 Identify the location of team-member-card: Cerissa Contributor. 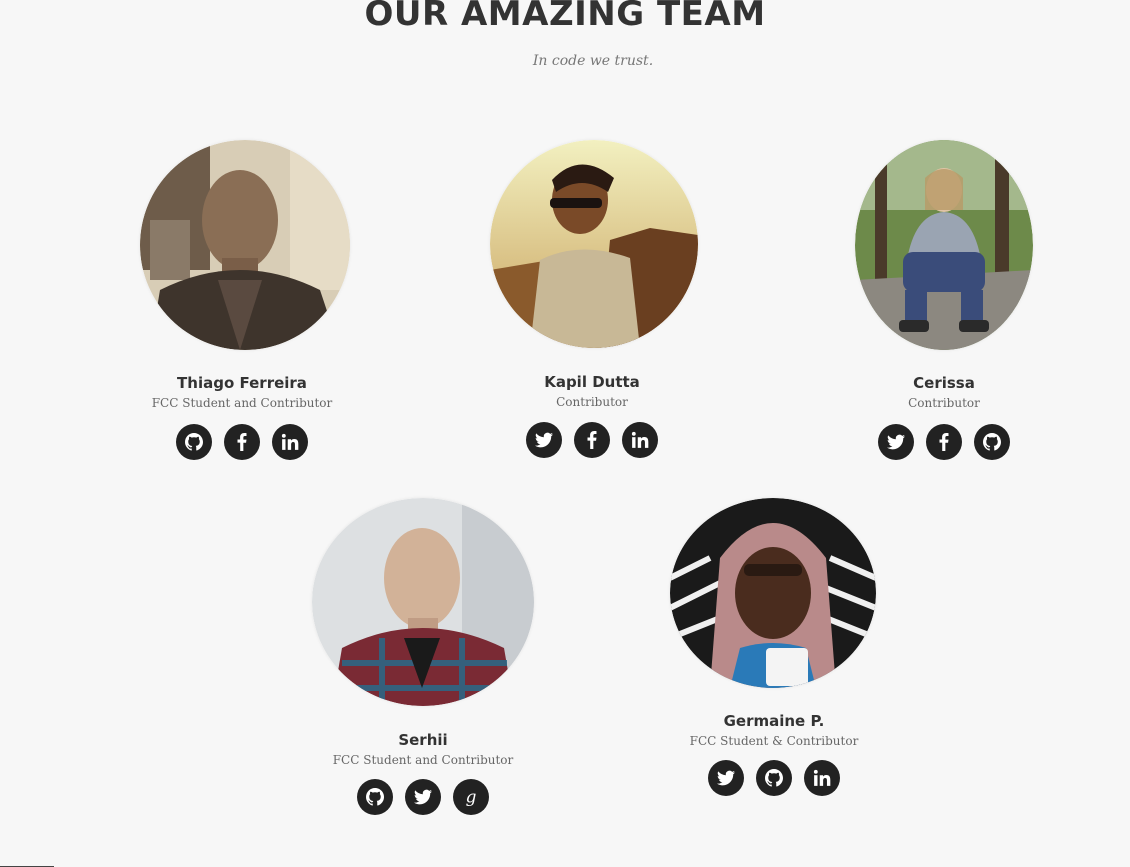
(944, 305).